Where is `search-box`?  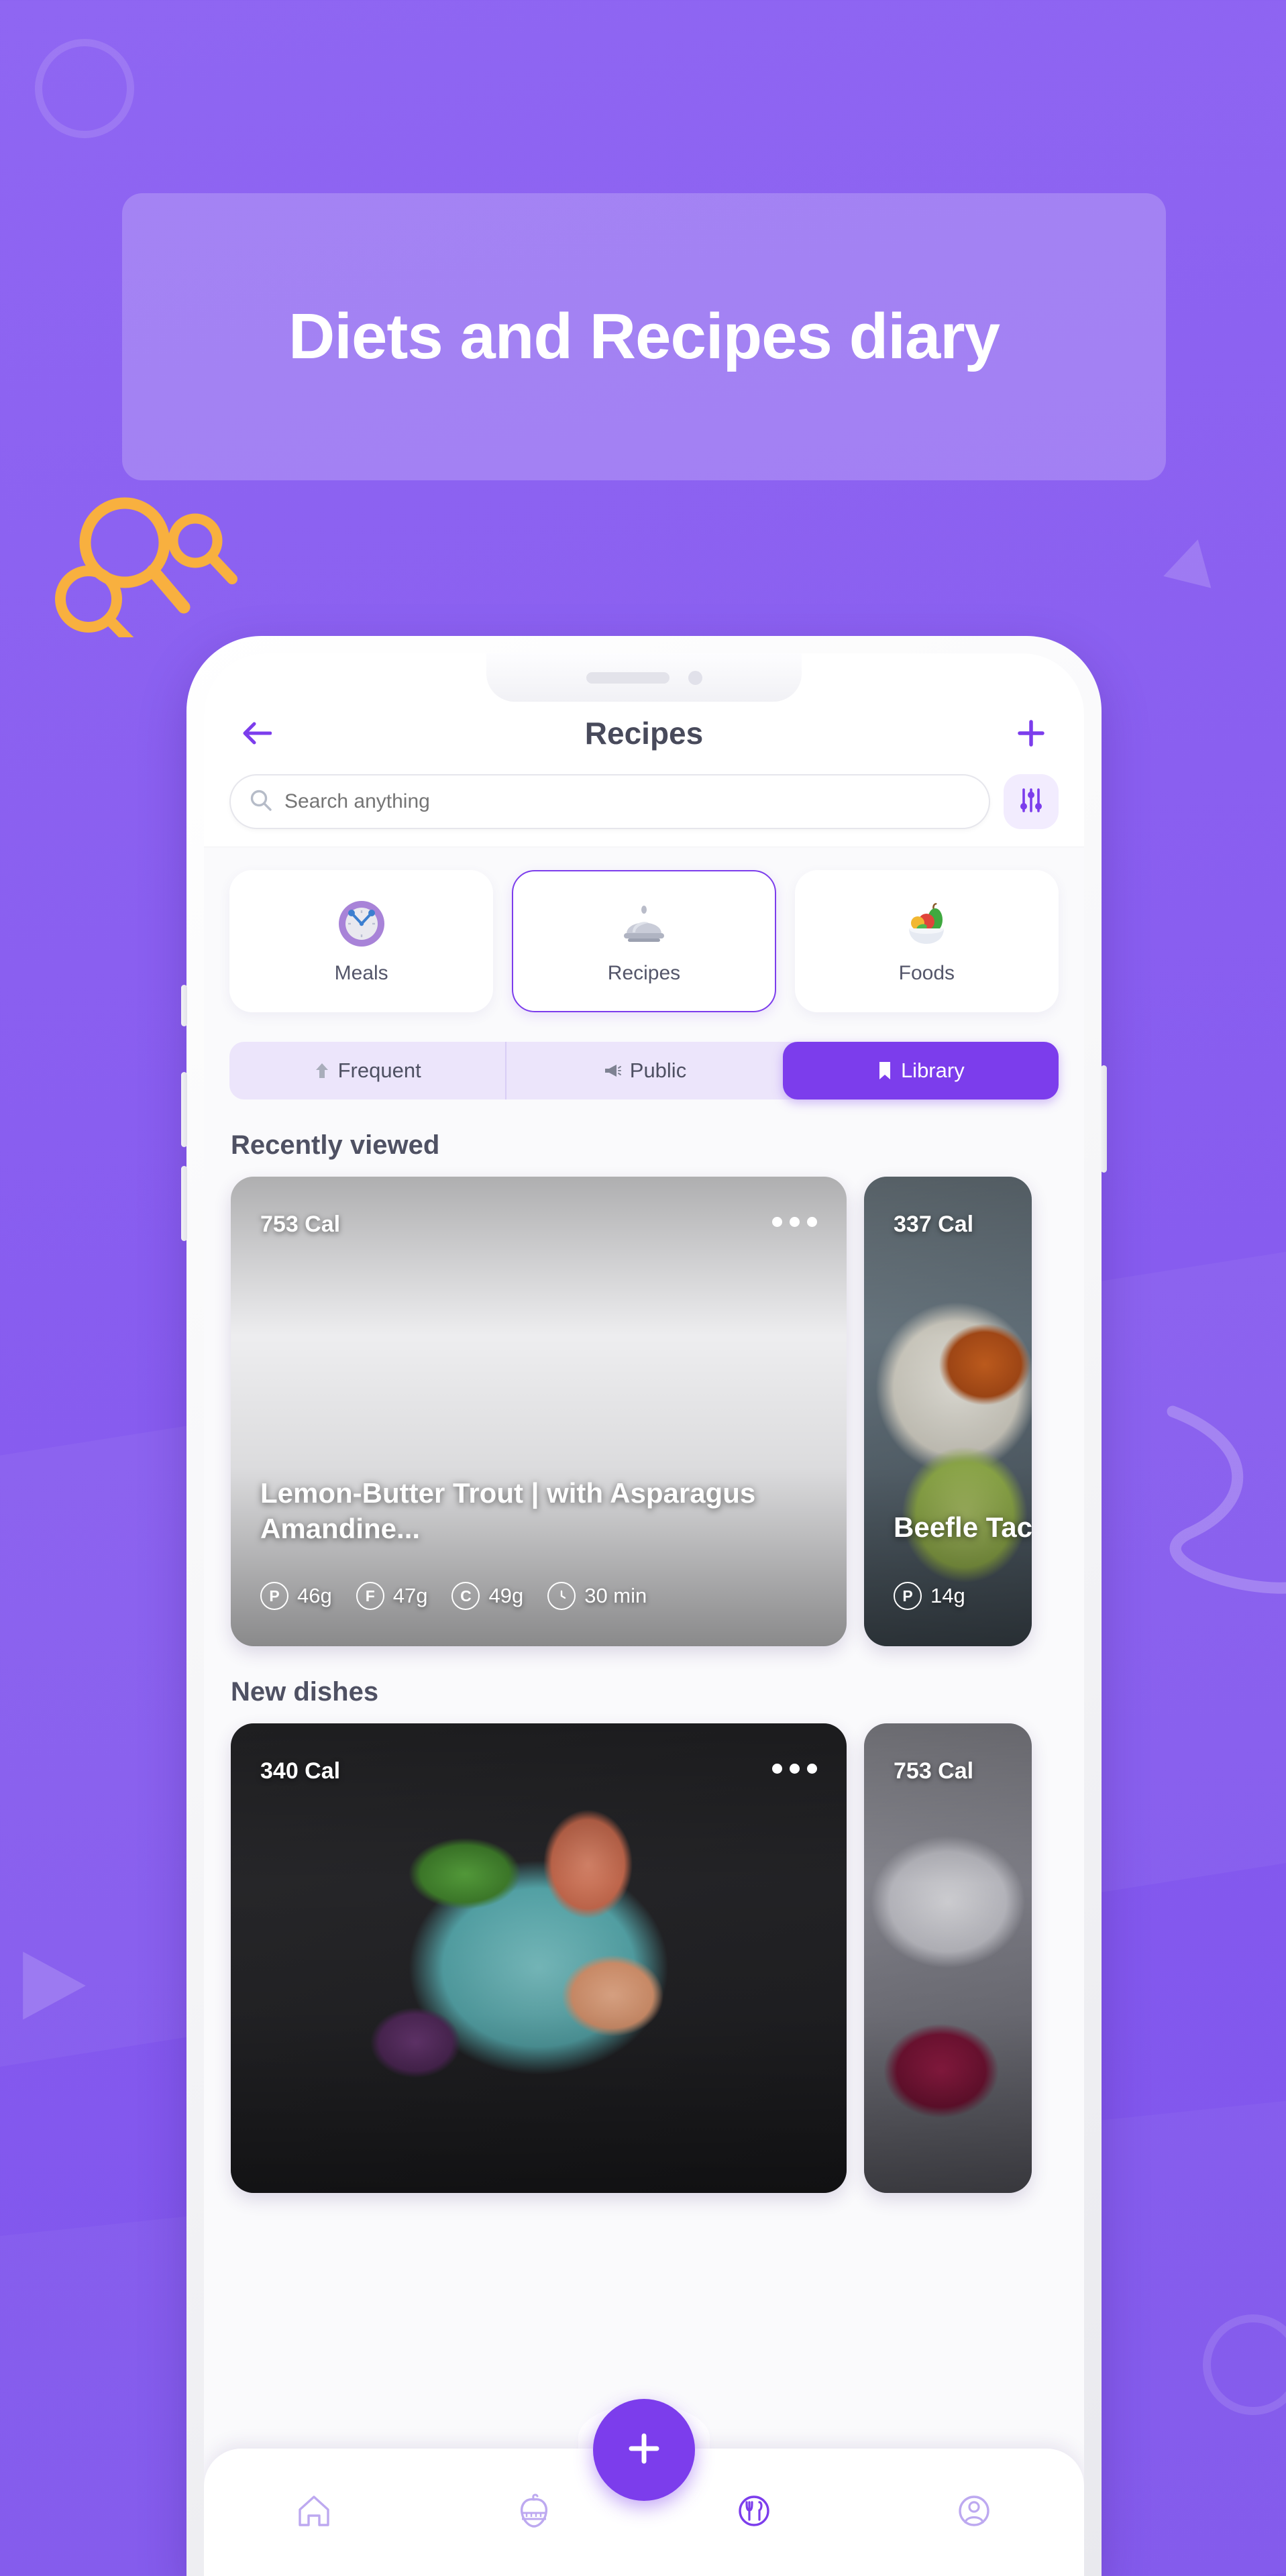
search-box is located at coordinates (609, 801).